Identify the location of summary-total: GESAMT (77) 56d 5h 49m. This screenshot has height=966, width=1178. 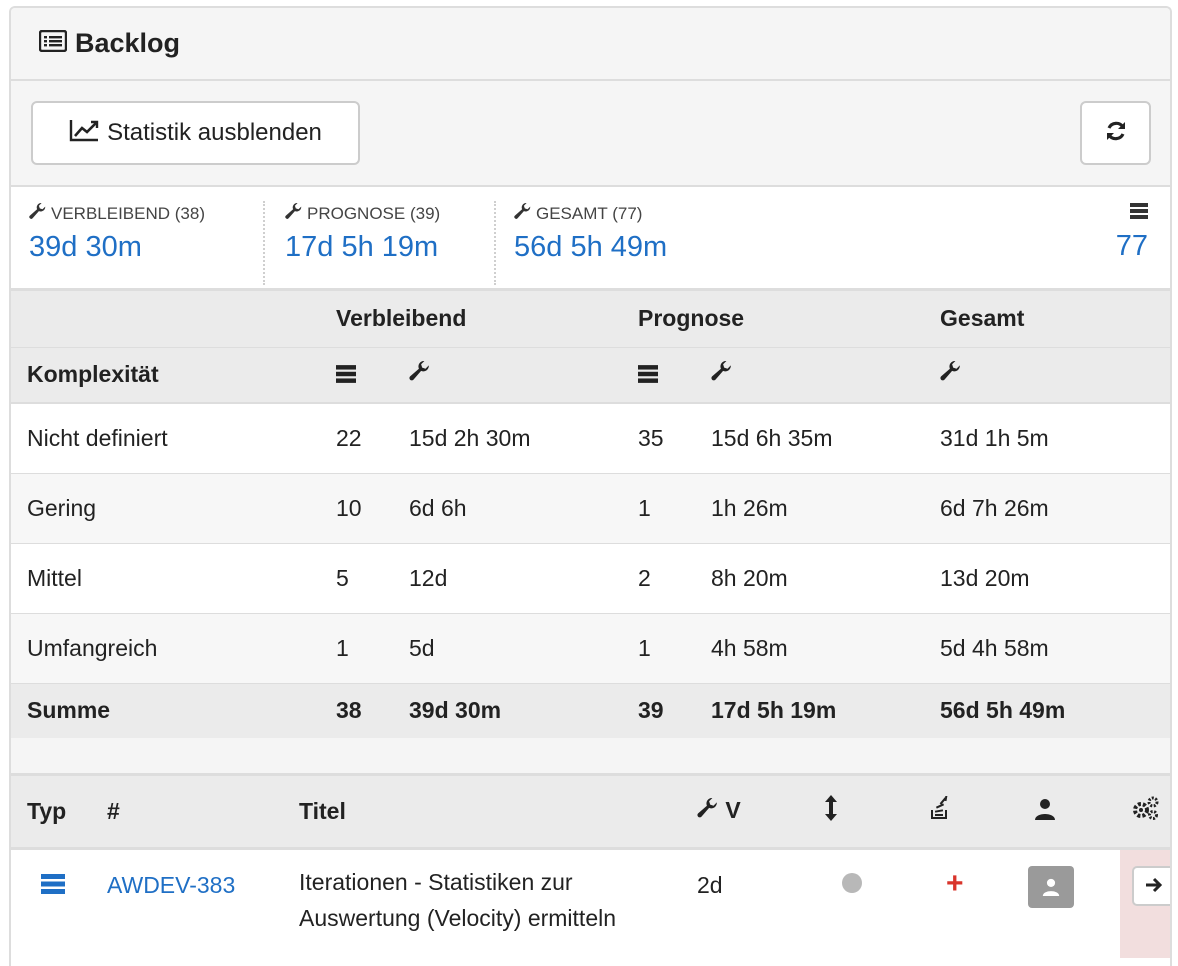
(591, 233).